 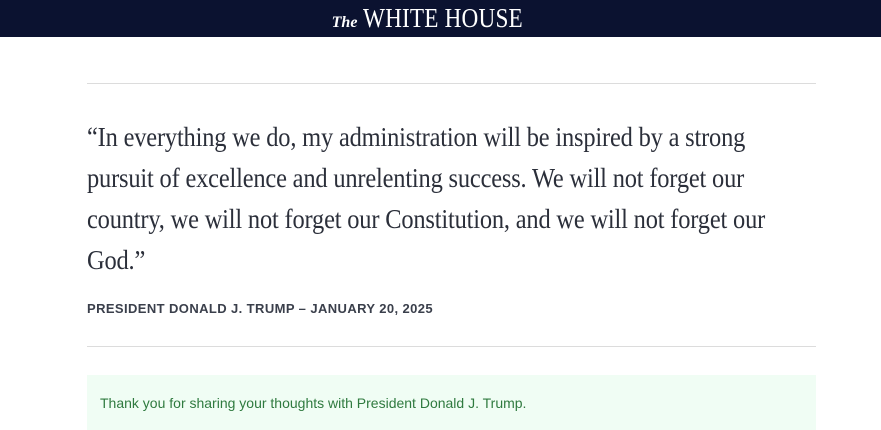 I want to click on top-divider, so click(x=451, y=83).